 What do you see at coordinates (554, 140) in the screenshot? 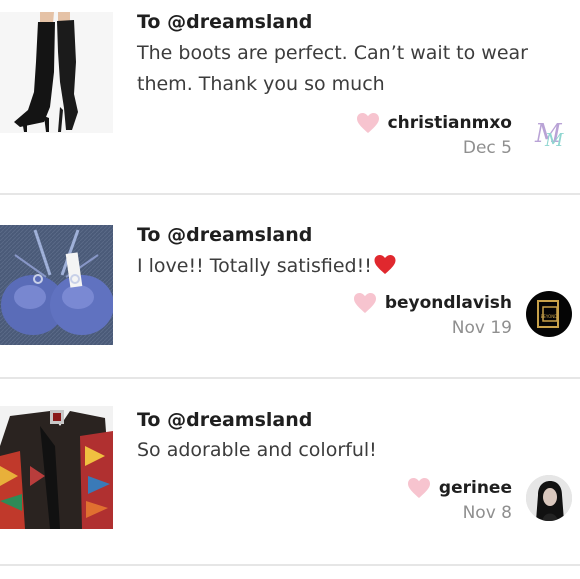
I see `svg-text: M` at bounding box center [554, 140].